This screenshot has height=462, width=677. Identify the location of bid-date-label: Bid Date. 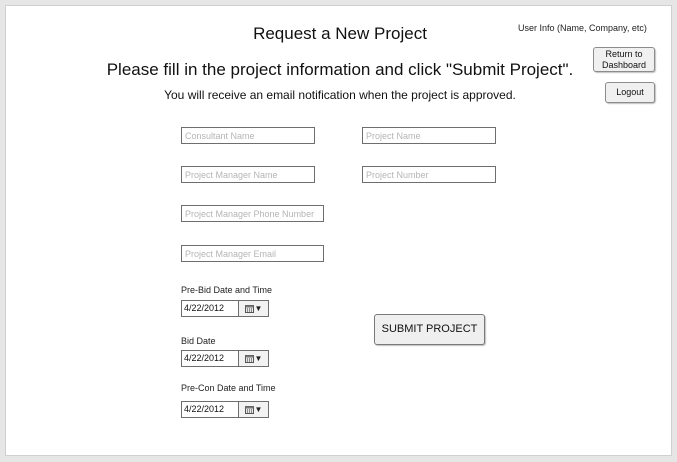
(198, 341).